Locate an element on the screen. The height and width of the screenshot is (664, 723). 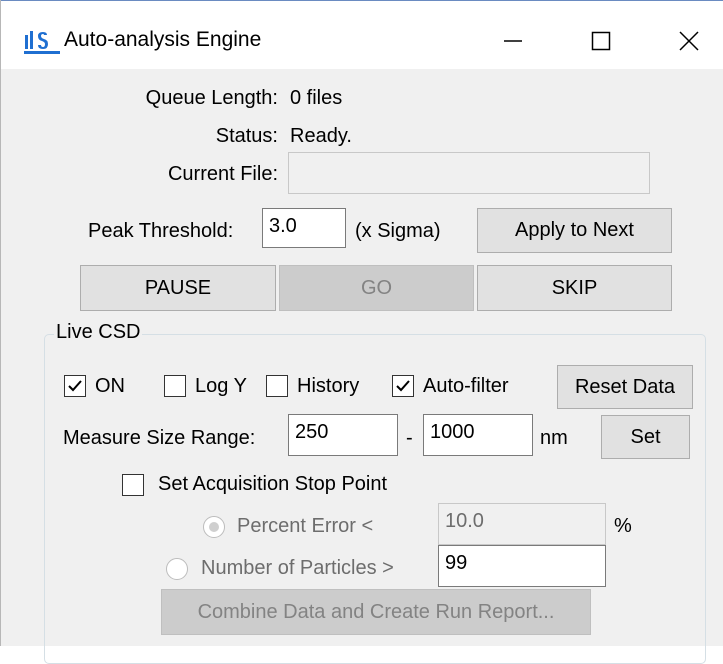
history-label: History is located at coordinates (328, 386).